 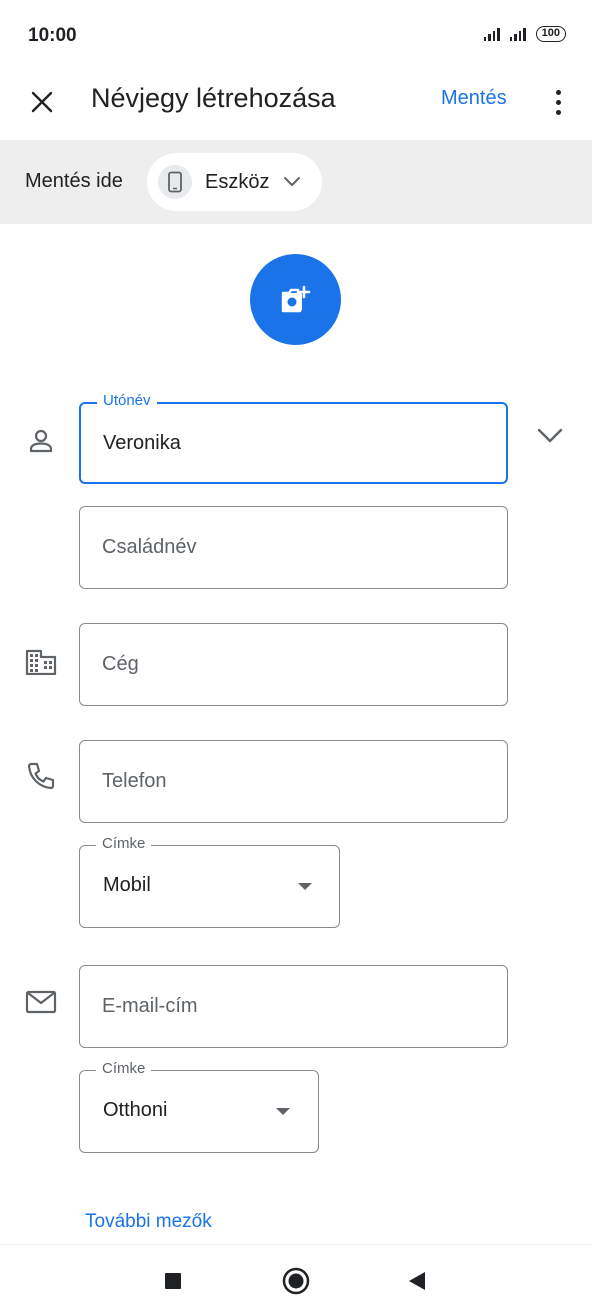 I want to click on company-field, so click(x=293, y=664).